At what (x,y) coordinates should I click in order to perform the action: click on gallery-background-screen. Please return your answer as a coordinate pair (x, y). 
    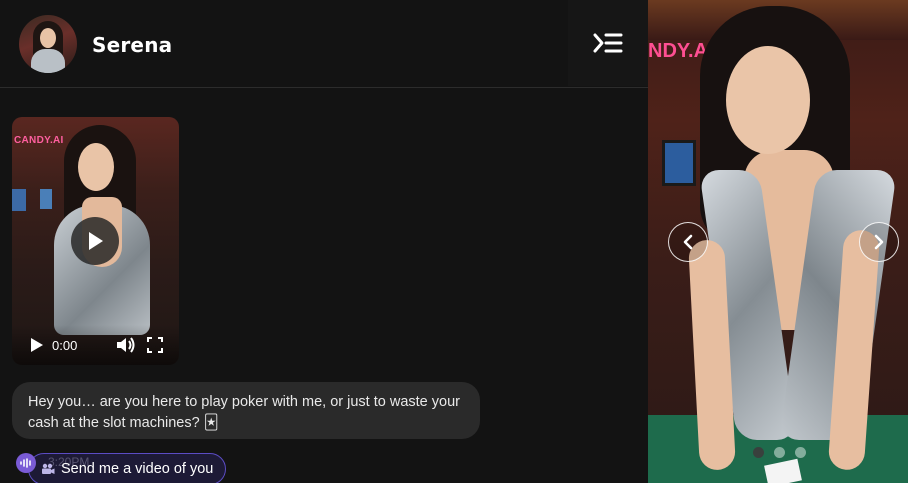
    Looking at the image, I should click on (679, 163).